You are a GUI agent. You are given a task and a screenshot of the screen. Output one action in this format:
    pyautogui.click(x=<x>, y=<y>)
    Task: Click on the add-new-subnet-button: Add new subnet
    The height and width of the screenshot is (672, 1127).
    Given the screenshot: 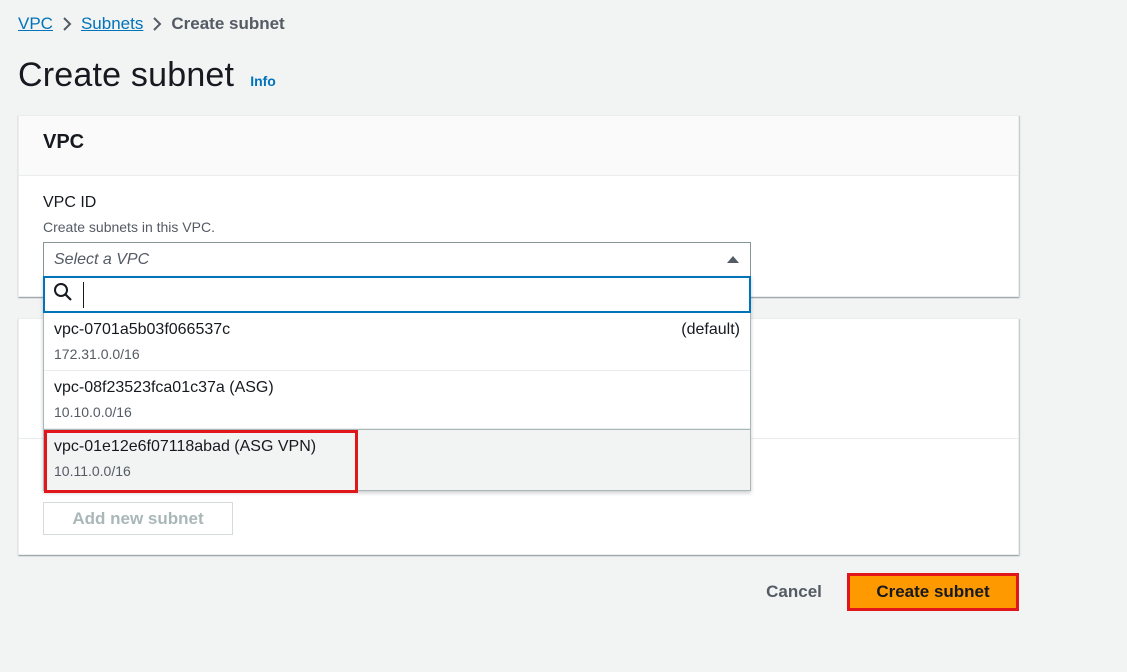 What is the action you would take?
    pyautogui.click(x=138, y=518)
    